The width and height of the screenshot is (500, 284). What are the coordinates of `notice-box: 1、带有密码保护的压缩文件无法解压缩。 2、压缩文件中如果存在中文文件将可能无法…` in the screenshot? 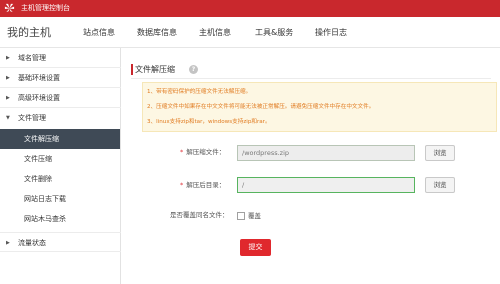 It's located at (319, 107).